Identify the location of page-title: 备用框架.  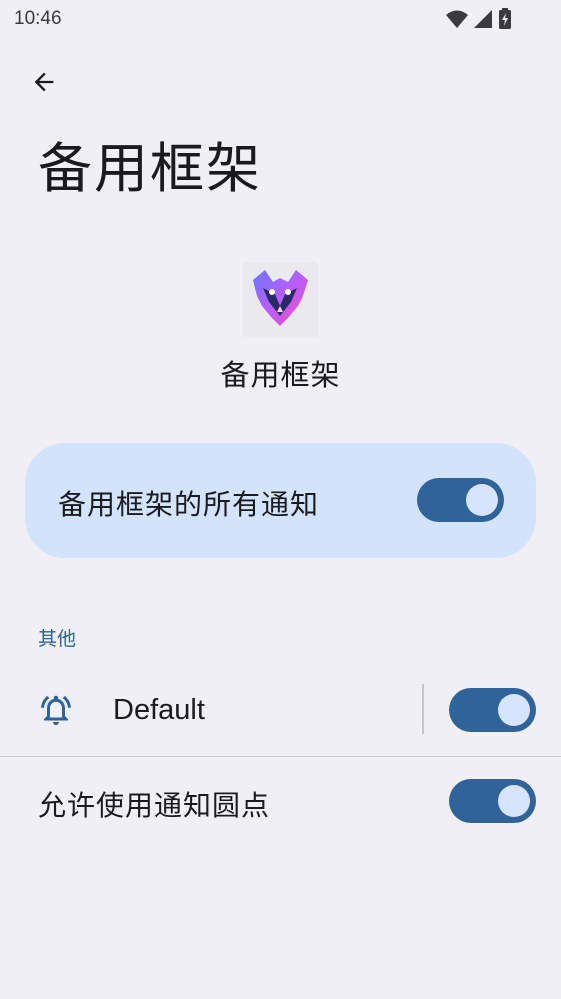
(150, 168).